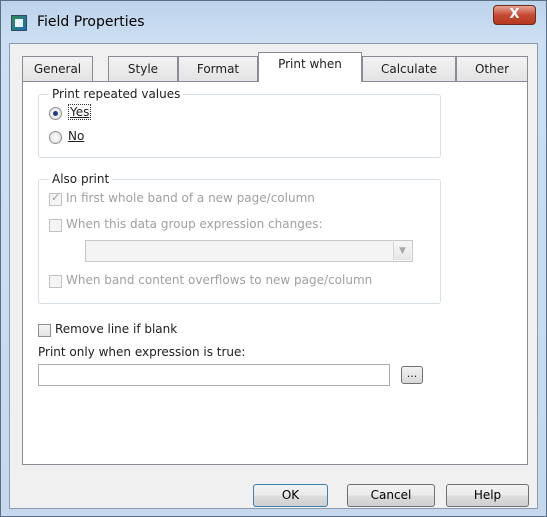 Image resolution: width=547 pixels, height=517 pixels. What do you see at coordinates (391, 495) in the screenshot?
I see `cancel-button: Cancel` at bounding box center [391, 495].